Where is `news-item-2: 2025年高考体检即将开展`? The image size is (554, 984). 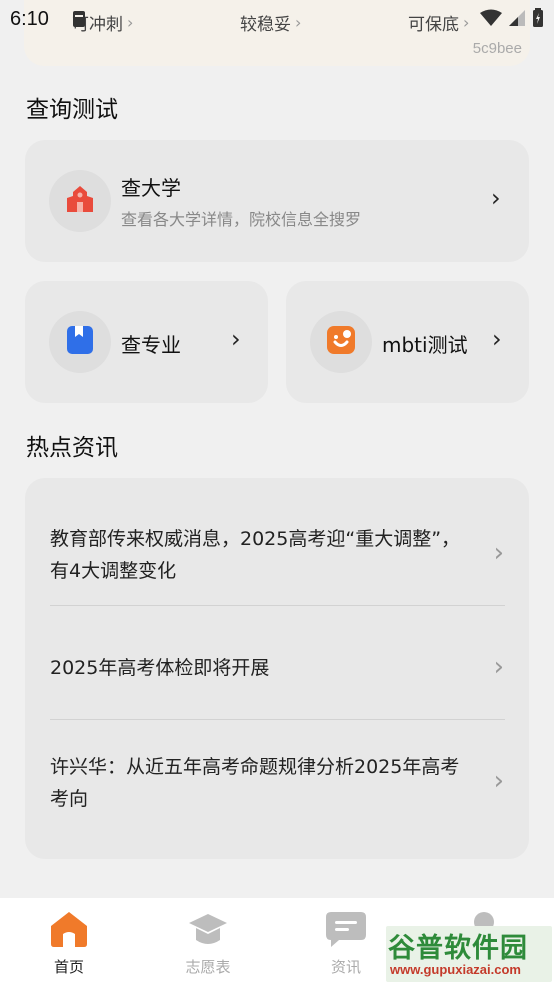
news-item-2: 2025年高考体检即将开展 is located at coordinates (260, 668).